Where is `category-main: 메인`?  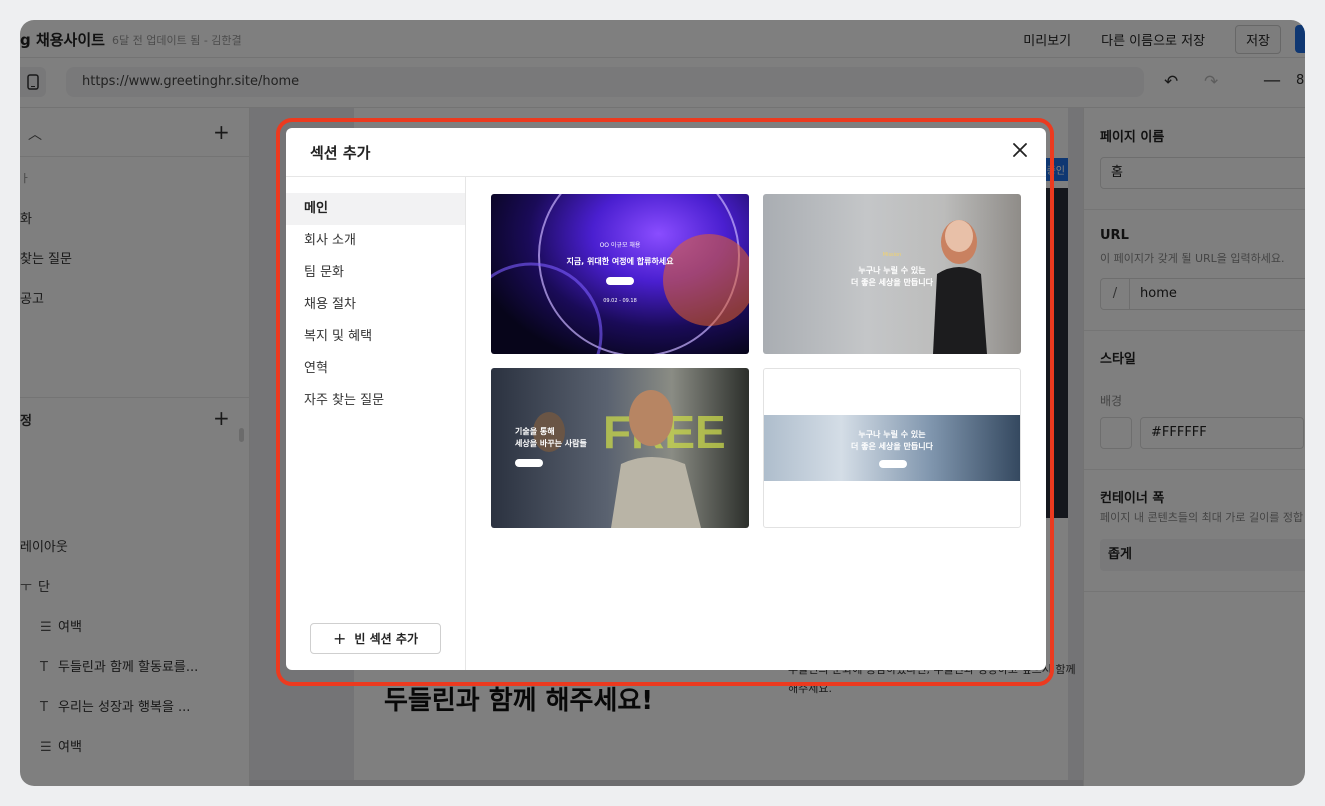 category-main: 메인 is located at coordinates (375, 209).